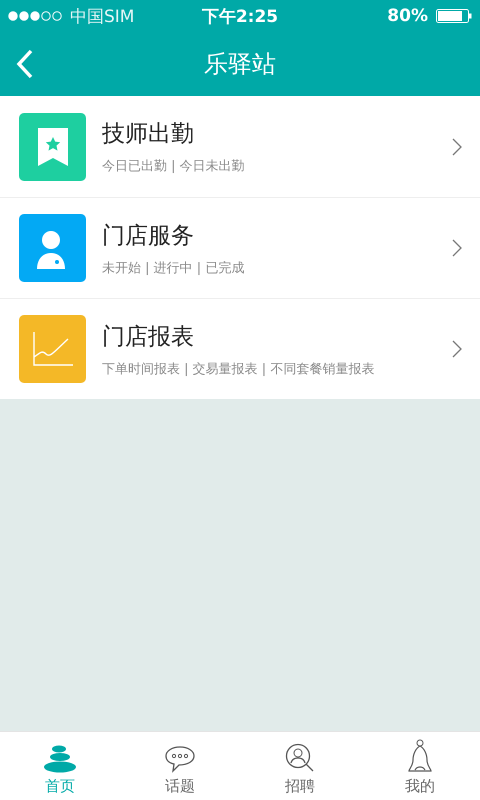 The width and height of the screenshot is (480, 800). Describe the element at coordinates (174, 166) in the screenshot. I see `menu-item-subtitle: 今日已出勤 | 今日未出勤` at that location.